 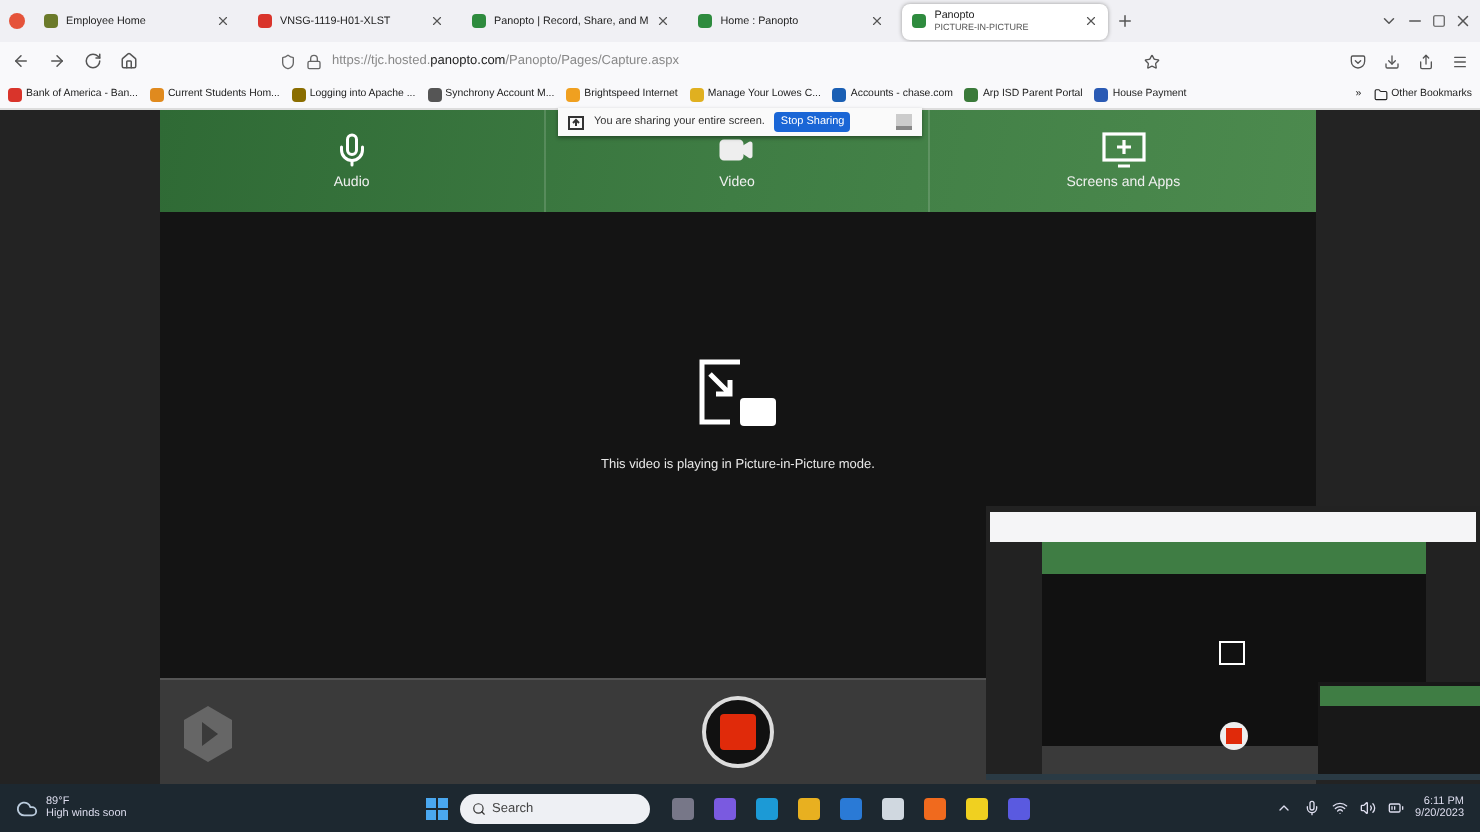 I want to click on menu-icon, so click(x=1460, y=61).